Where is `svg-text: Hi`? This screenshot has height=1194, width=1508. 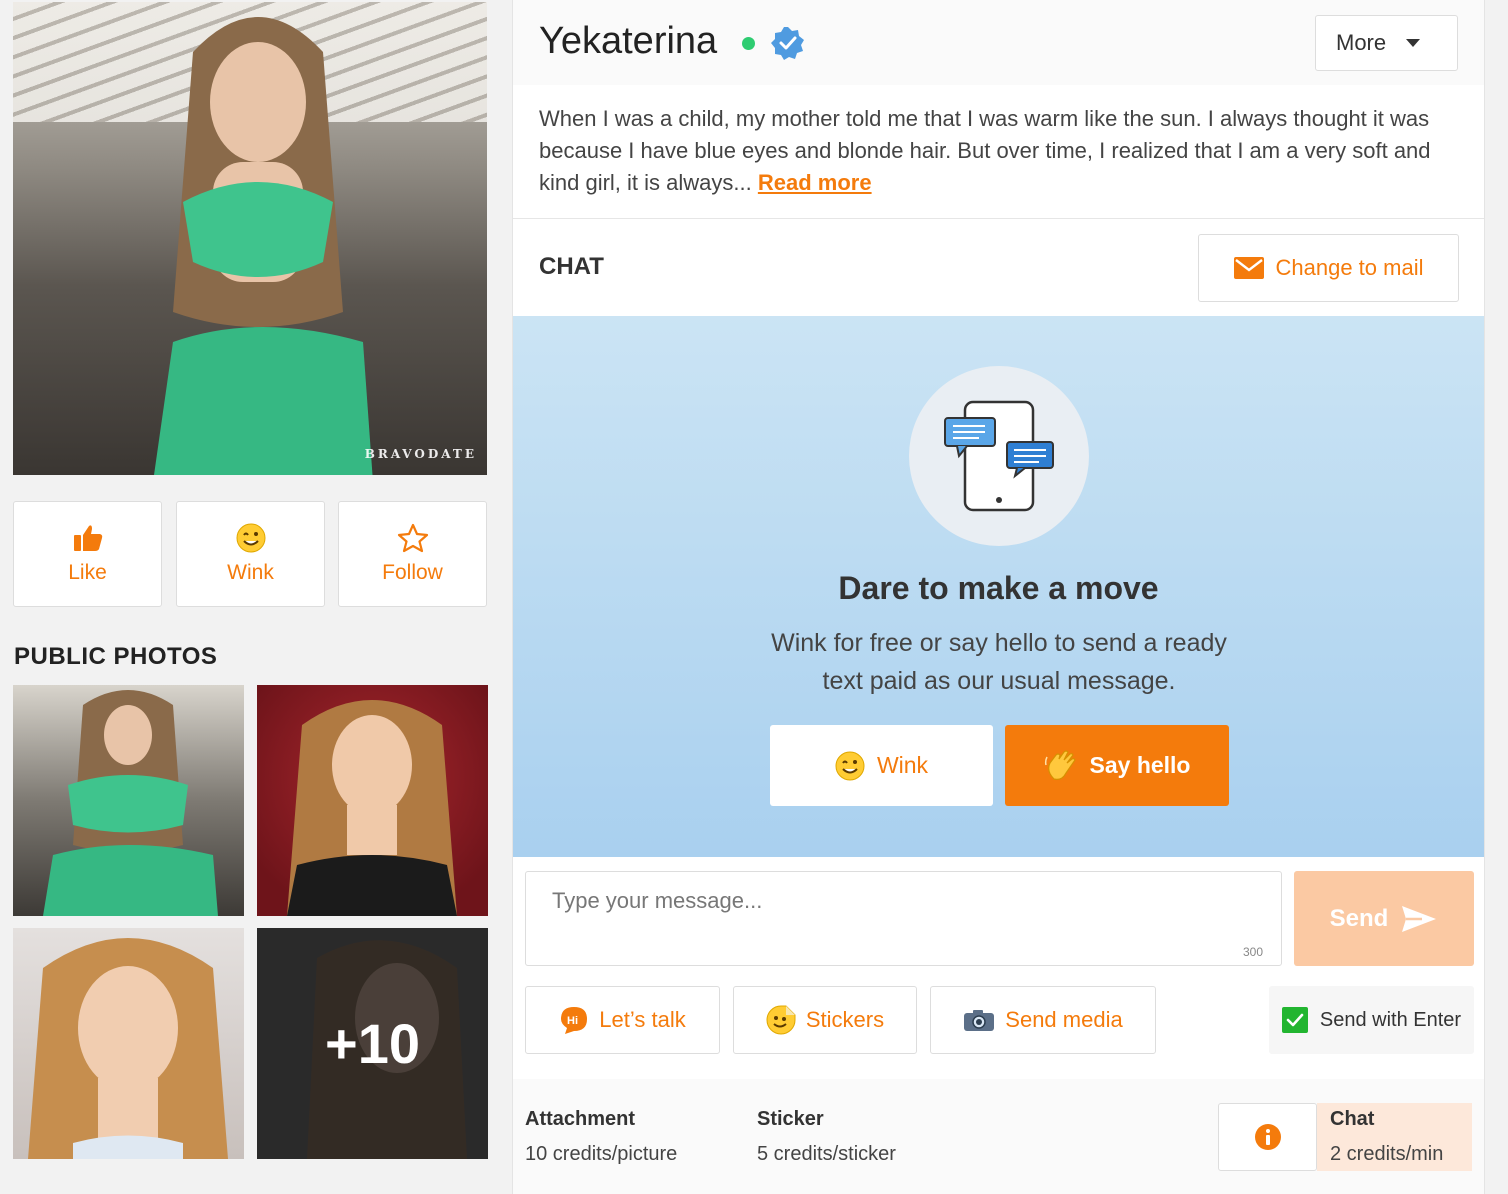 svg-text: Hi is located at coordinates (572, 1021).